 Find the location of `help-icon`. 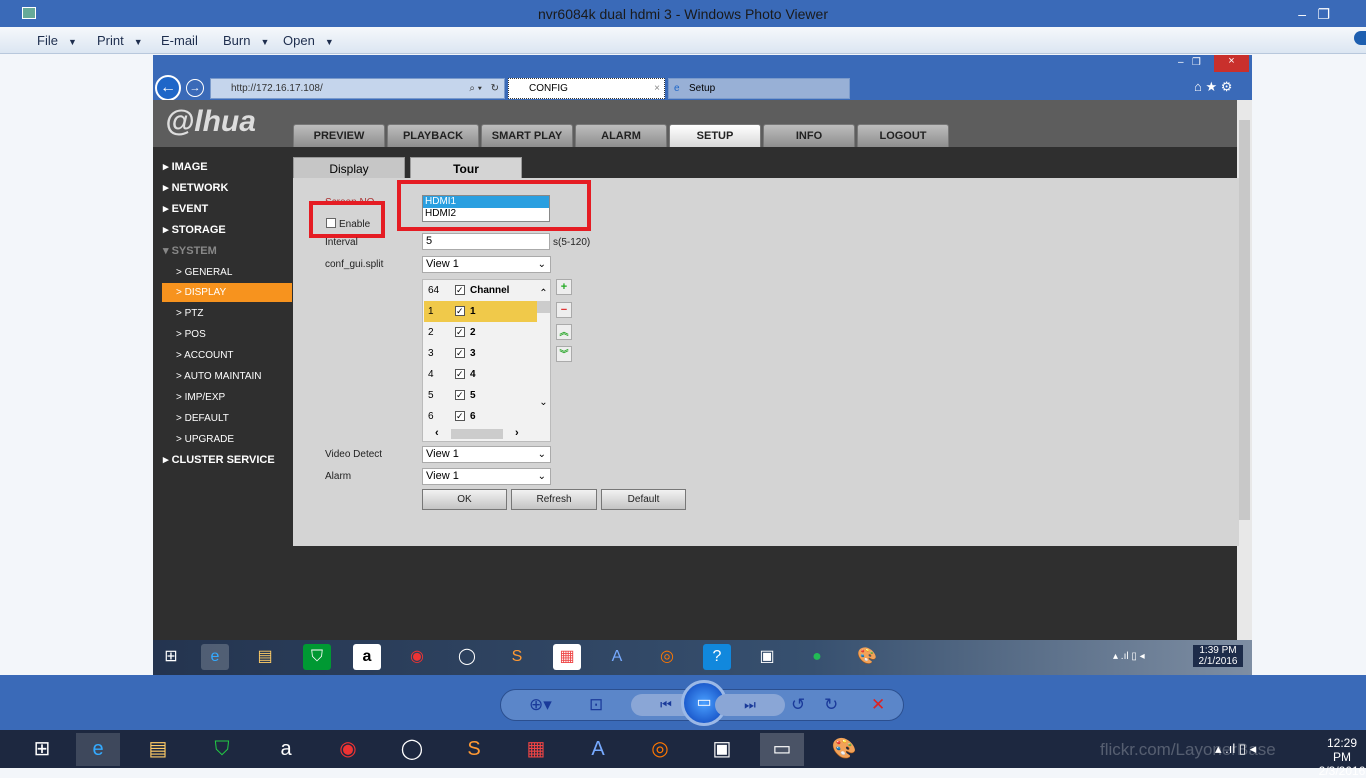

help-icon is located at coordinates (1360, 38).